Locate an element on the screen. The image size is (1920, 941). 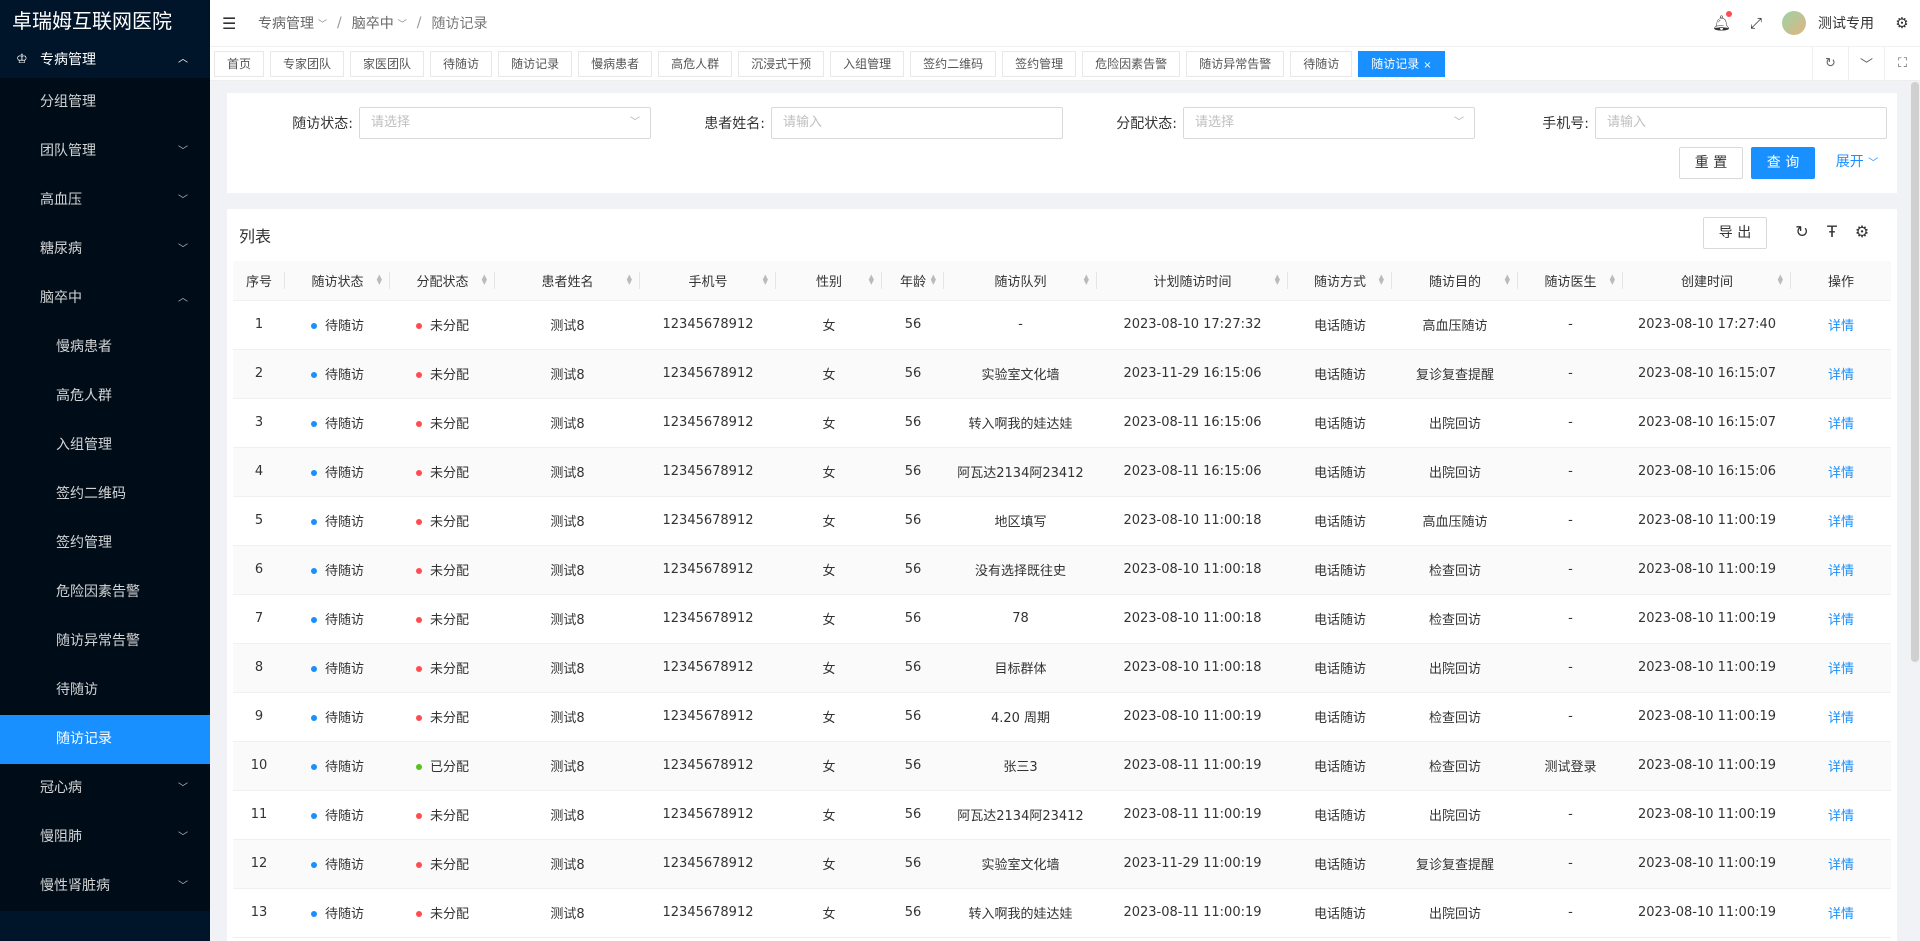
tab: 首页 is located at coordinates (239, 63).